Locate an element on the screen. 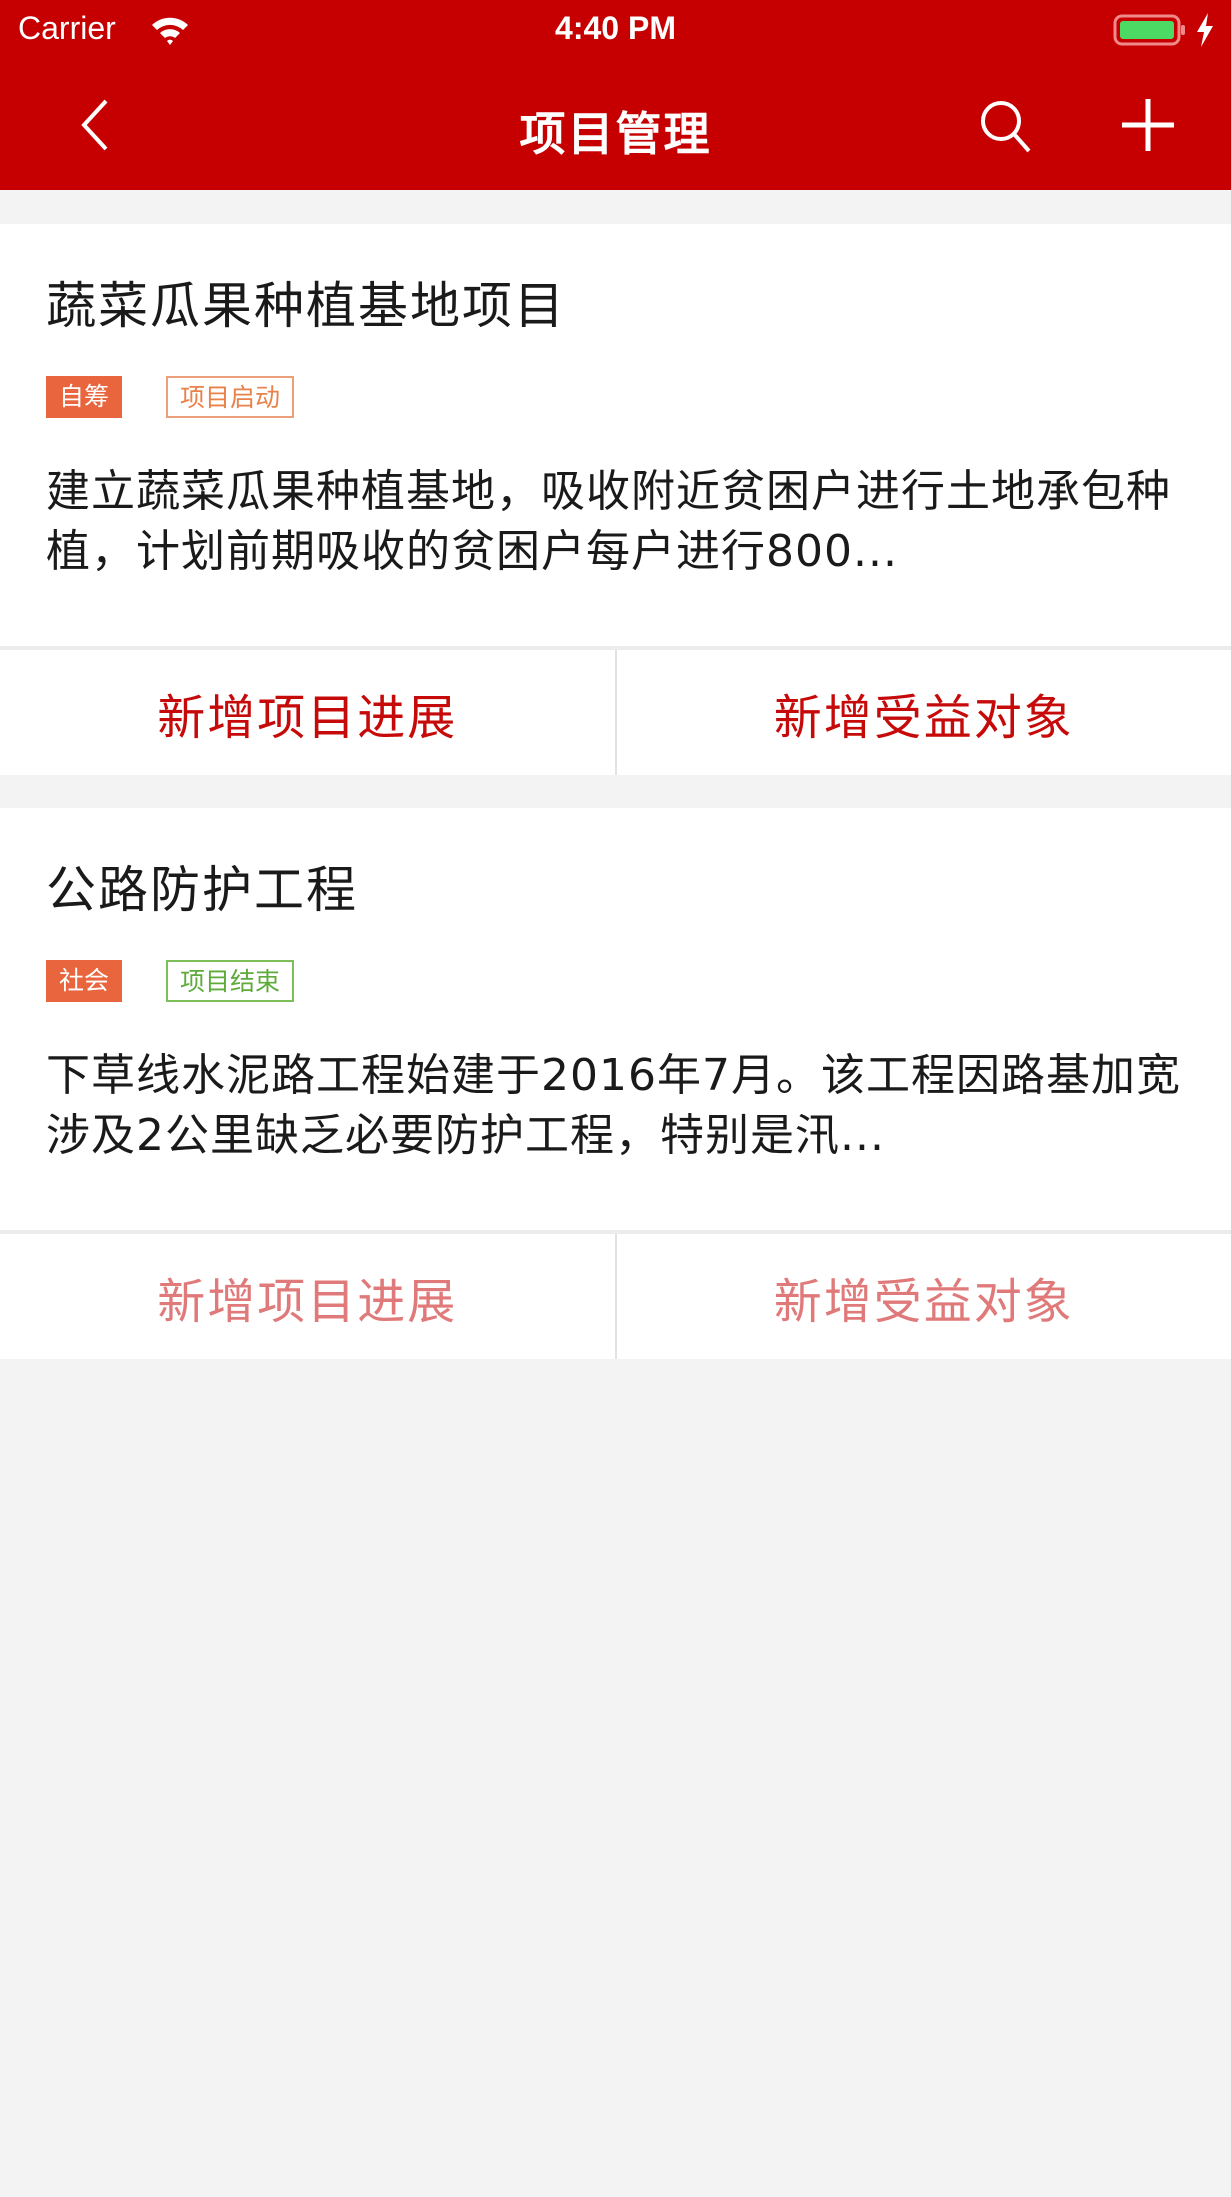 The image size is (1231, 2197). status-badge: 项目结束 is located at coordinates (230, 981).